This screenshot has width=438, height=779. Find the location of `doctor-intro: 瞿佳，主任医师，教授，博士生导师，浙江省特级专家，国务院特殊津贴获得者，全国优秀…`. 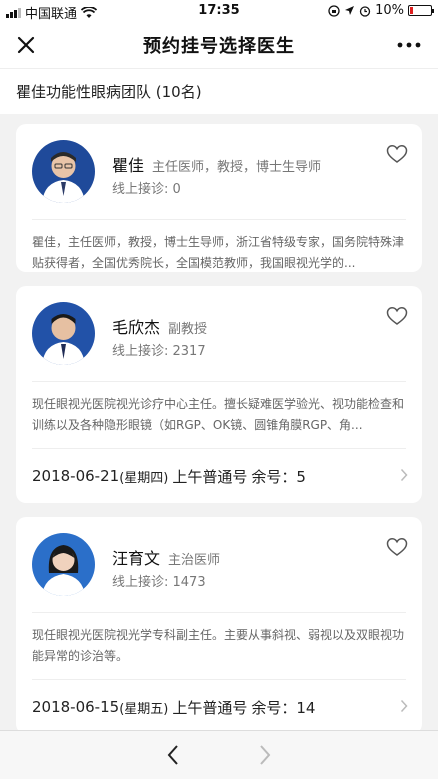

doctor-intro: 瞿佳，主任医师，教授，博士生导师，浙江省特级专家，国务院特殊津贴获得者，全国优秀… is located at coordinates (218, 252).